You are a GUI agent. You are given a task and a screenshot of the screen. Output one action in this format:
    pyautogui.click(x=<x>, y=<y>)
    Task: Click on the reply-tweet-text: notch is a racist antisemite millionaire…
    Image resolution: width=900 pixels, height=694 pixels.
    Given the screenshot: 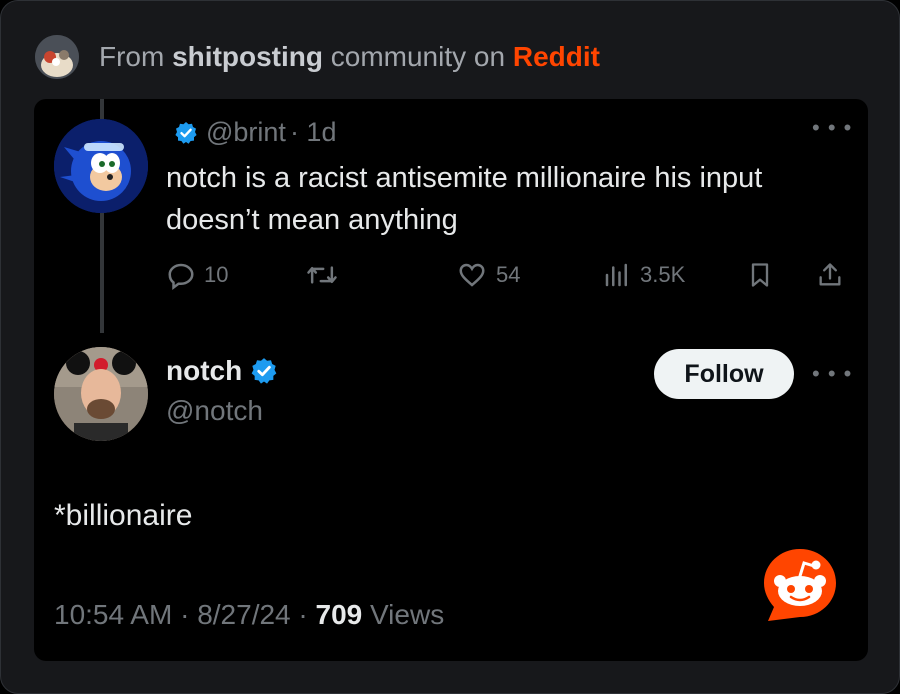 What is the action you would take?
    pyautogui.click(x=464, y=199)
    